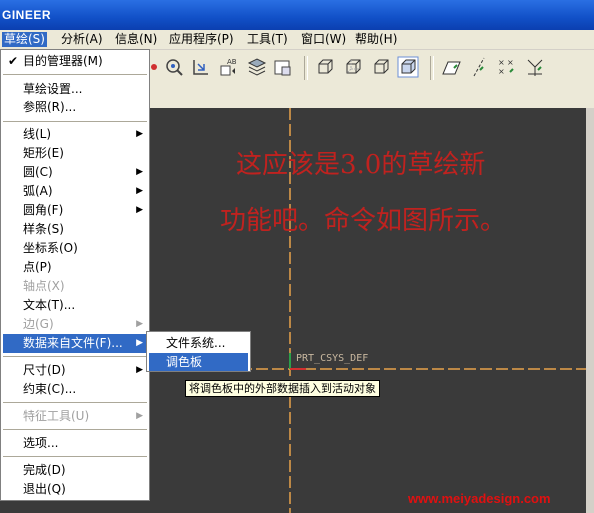 Image resolution: width=594 pixels, height=513 pixels. I want to click on reorient-icon, so click(201, 67).